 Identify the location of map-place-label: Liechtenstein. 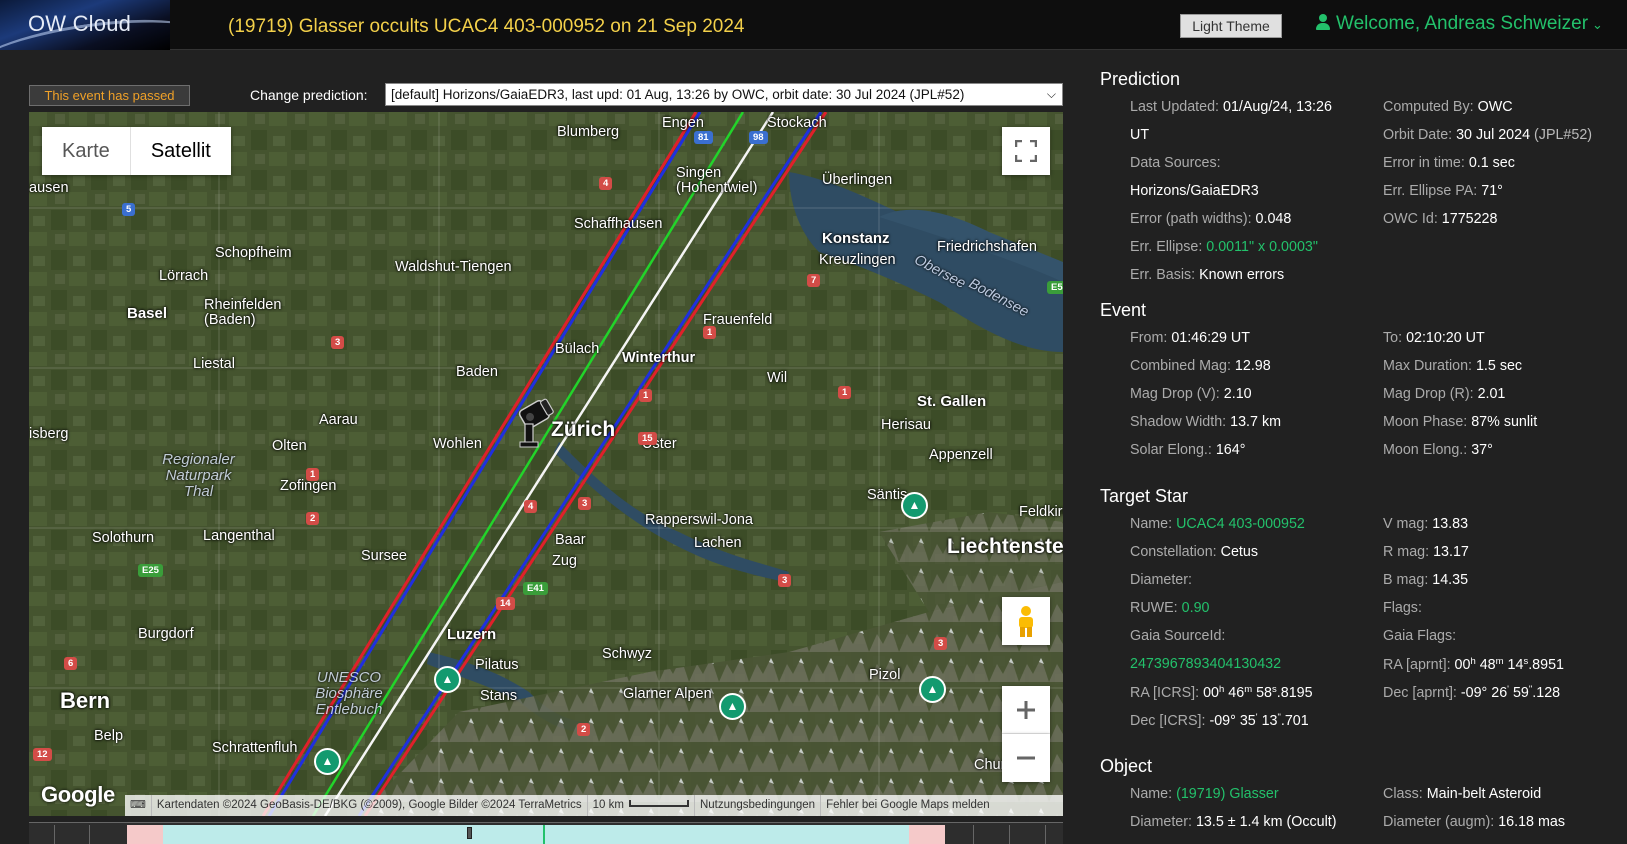
(1005, 546).